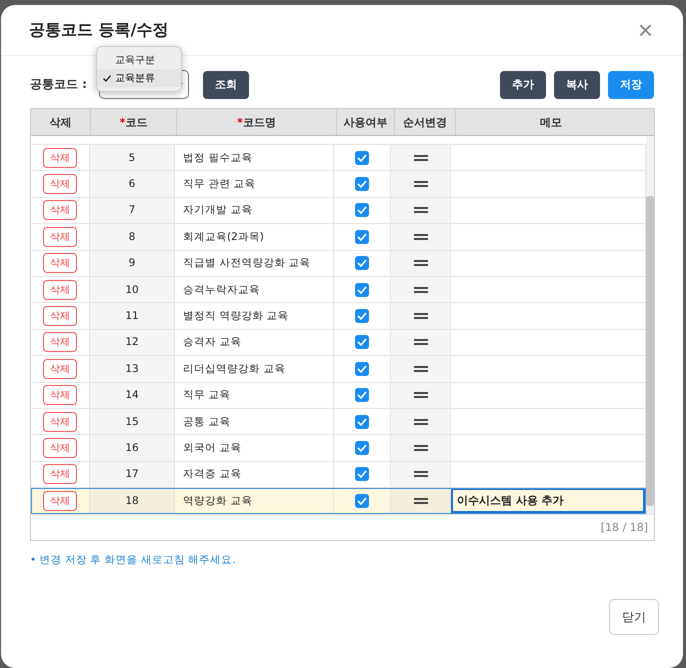 This screenshot has width=686, height=668. What do you see at coordinates (338, 158) in the screenshot?
I see `table-row: 삭제 5 법정 필수교육` at bounding box center [338, 158].